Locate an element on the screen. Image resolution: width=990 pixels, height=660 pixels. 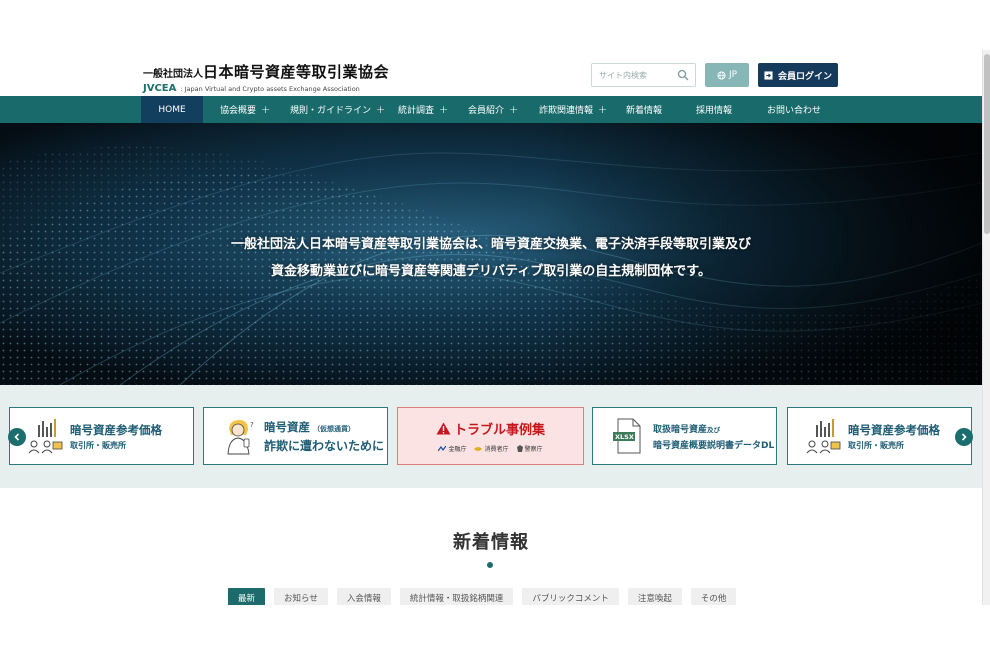
agency-name: 消費者庁 is located at coordinates (496, 449).